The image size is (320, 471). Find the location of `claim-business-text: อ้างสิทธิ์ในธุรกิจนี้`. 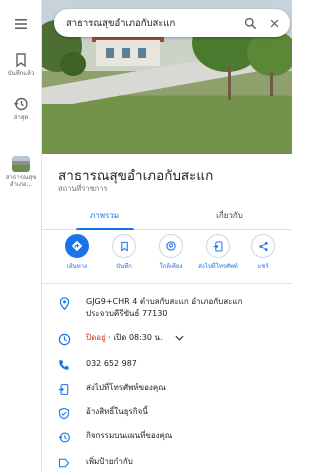

claim-business-text: อ้างสิทธิ์ในธุรกิจนี้ is located at coordinates (117, 411).